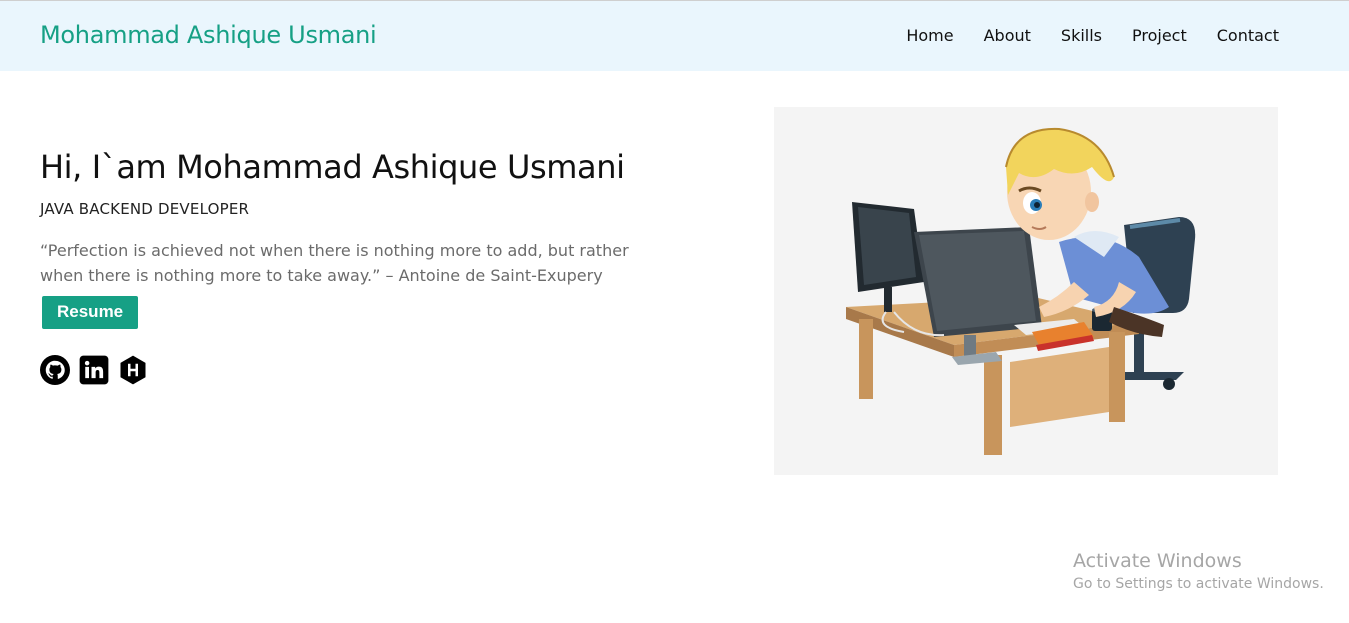  What do you see at coordinates (94, 370) in the screenshot?
I see `linkedin-icon` at bounding box center [94, 370].